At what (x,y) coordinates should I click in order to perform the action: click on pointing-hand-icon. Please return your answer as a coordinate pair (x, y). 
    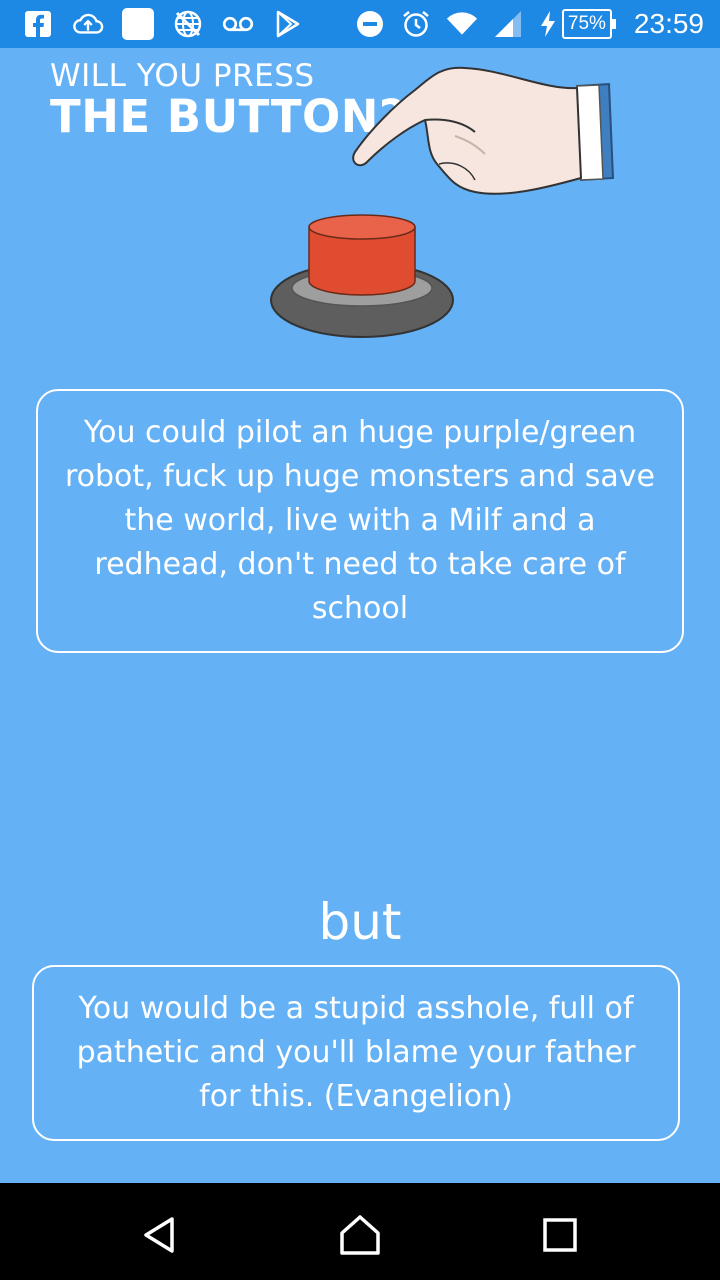
    Looking at the image, I should click on (483, 130).